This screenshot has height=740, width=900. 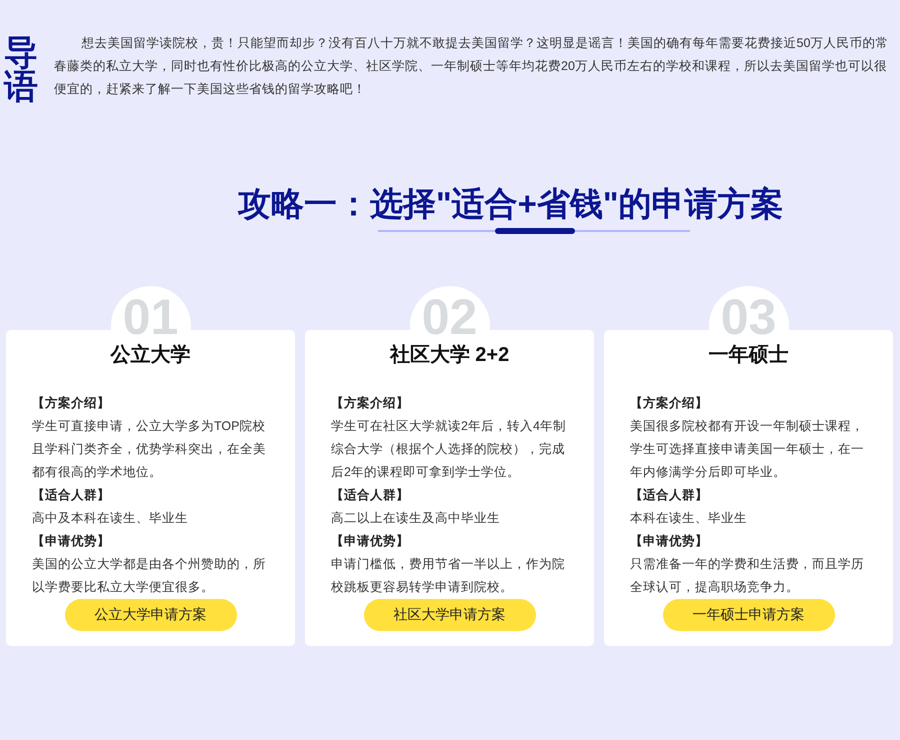 What do you see at coordinates (149, 449) in the screenshot?
I see `section-text: 学生可直接申请，公立大学多为TOP院校且学科门类齐全，优势学科突出，在全美都有很高的学术地位。` at bounding box center [149, 449].